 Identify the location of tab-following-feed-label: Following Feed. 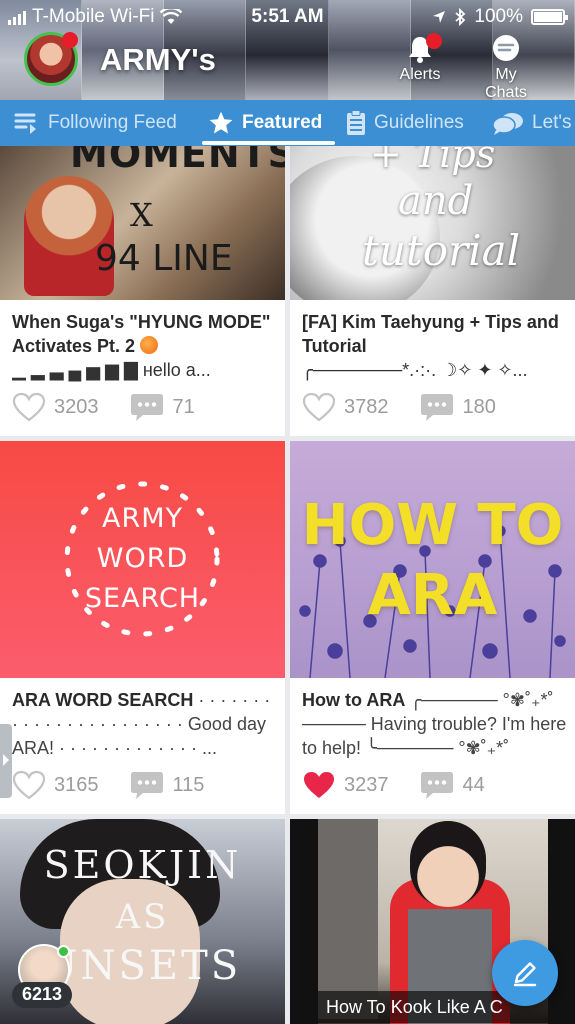
(112, 122).